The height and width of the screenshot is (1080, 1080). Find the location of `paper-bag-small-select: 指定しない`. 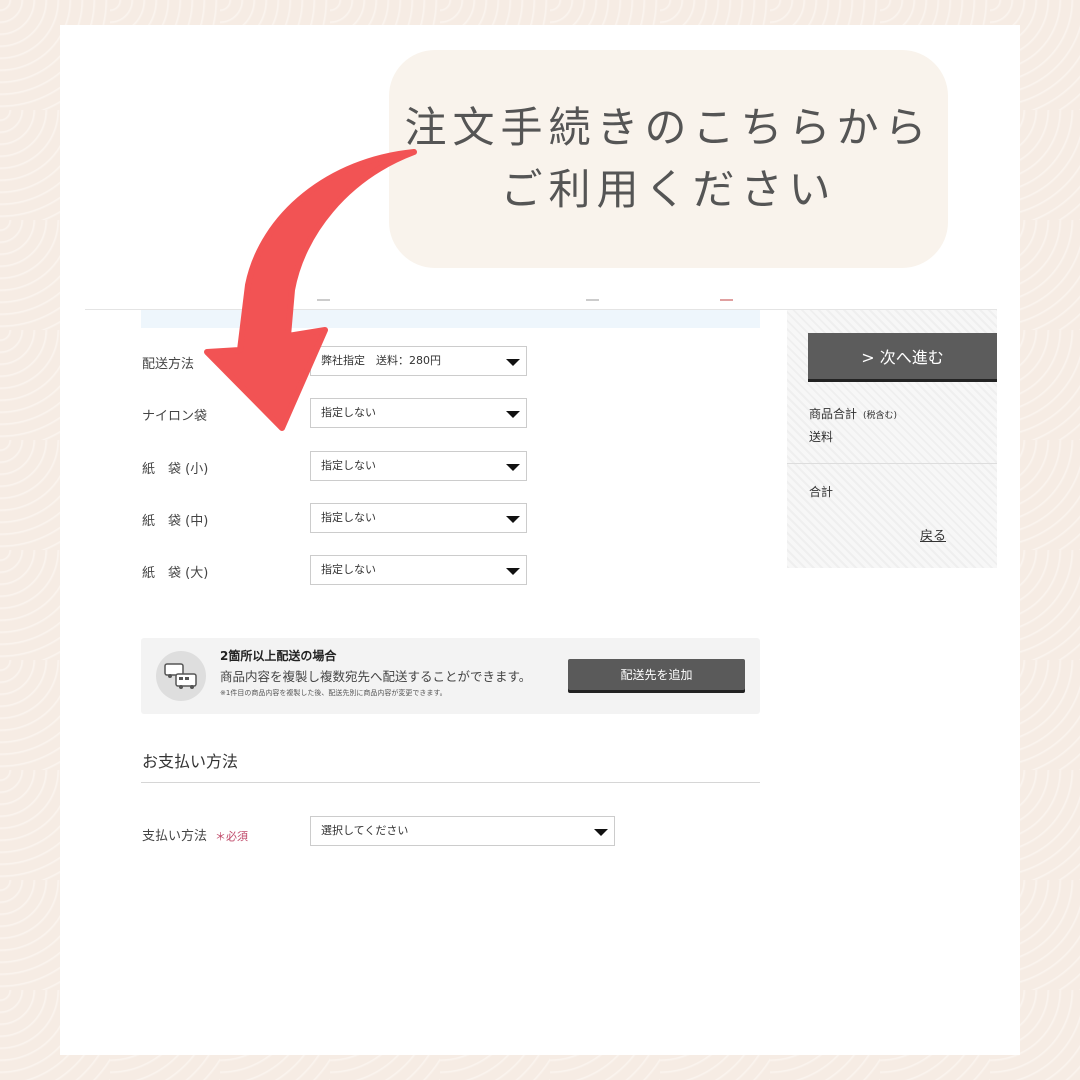

paper-bag-small-select: 指定しない is located at coordinates (418, 466).